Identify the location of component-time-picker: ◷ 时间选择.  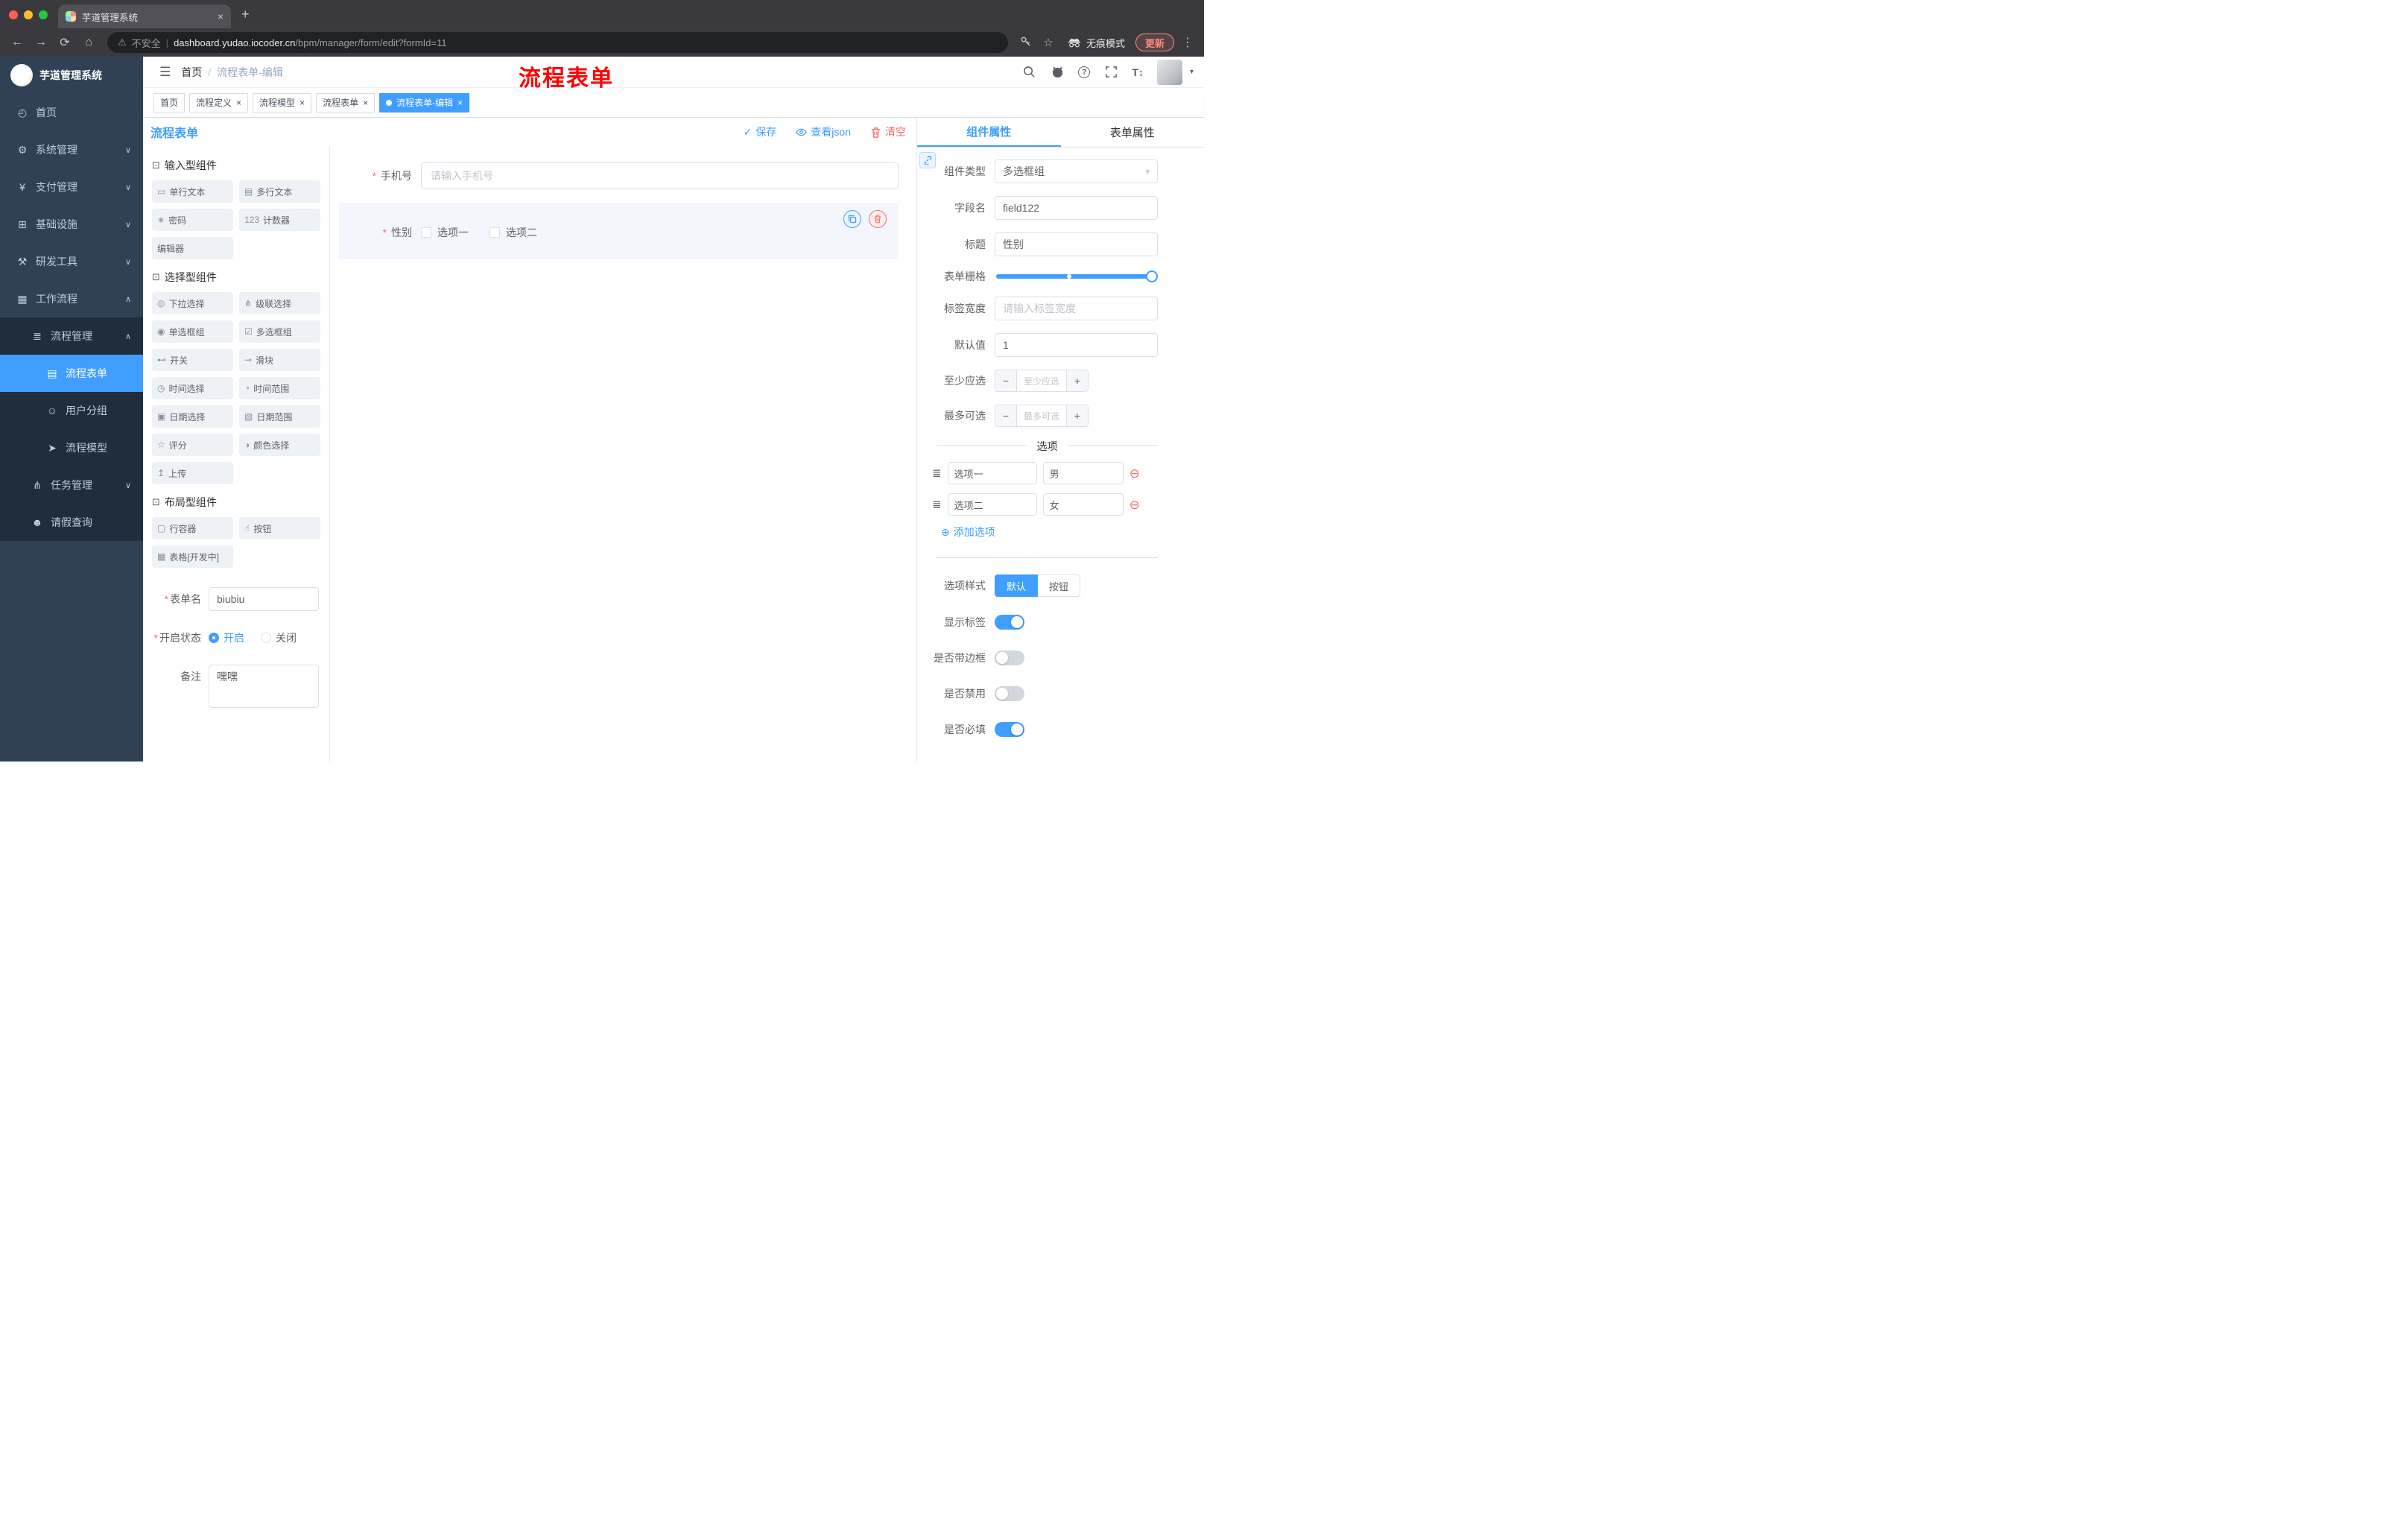
(192, 388).